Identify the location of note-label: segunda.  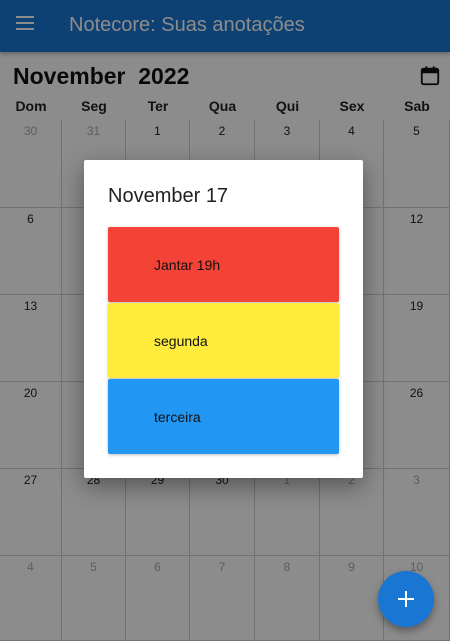
(181, 341).